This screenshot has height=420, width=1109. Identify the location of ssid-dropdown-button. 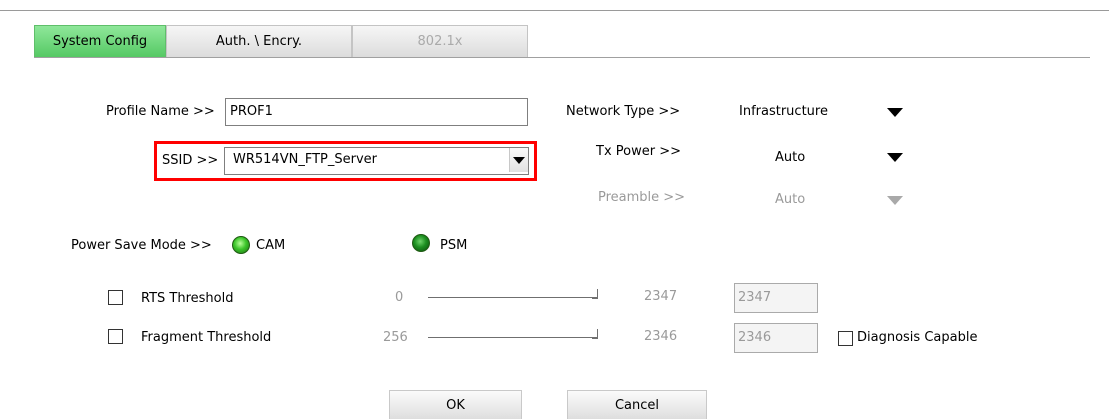
(518, 160).